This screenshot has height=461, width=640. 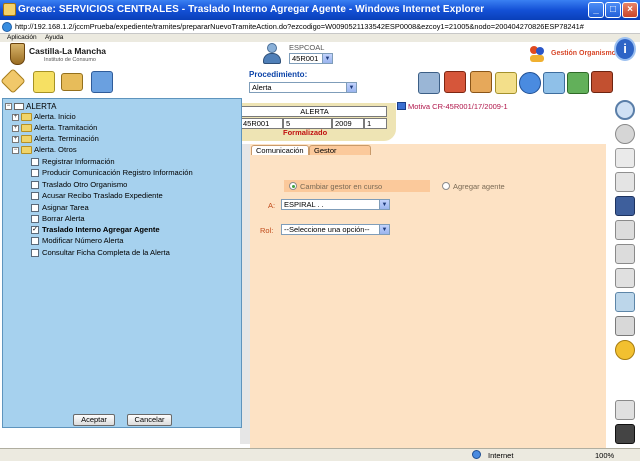 I want to click on magnifier-icon, so click(x=625, y=110).